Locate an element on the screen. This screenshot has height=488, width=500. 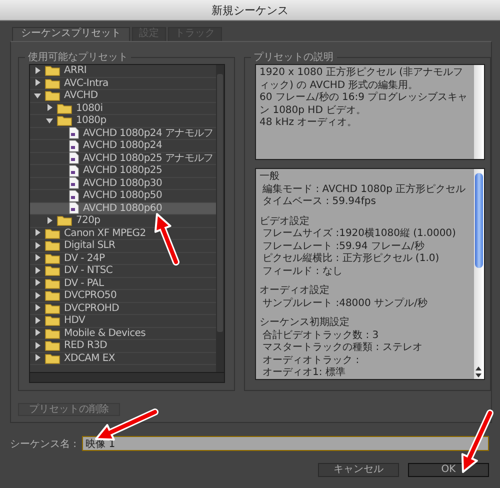
setting-text: フレームサイズ :1920横1080縦 (1.0000) is located at coordinates (359, 234).